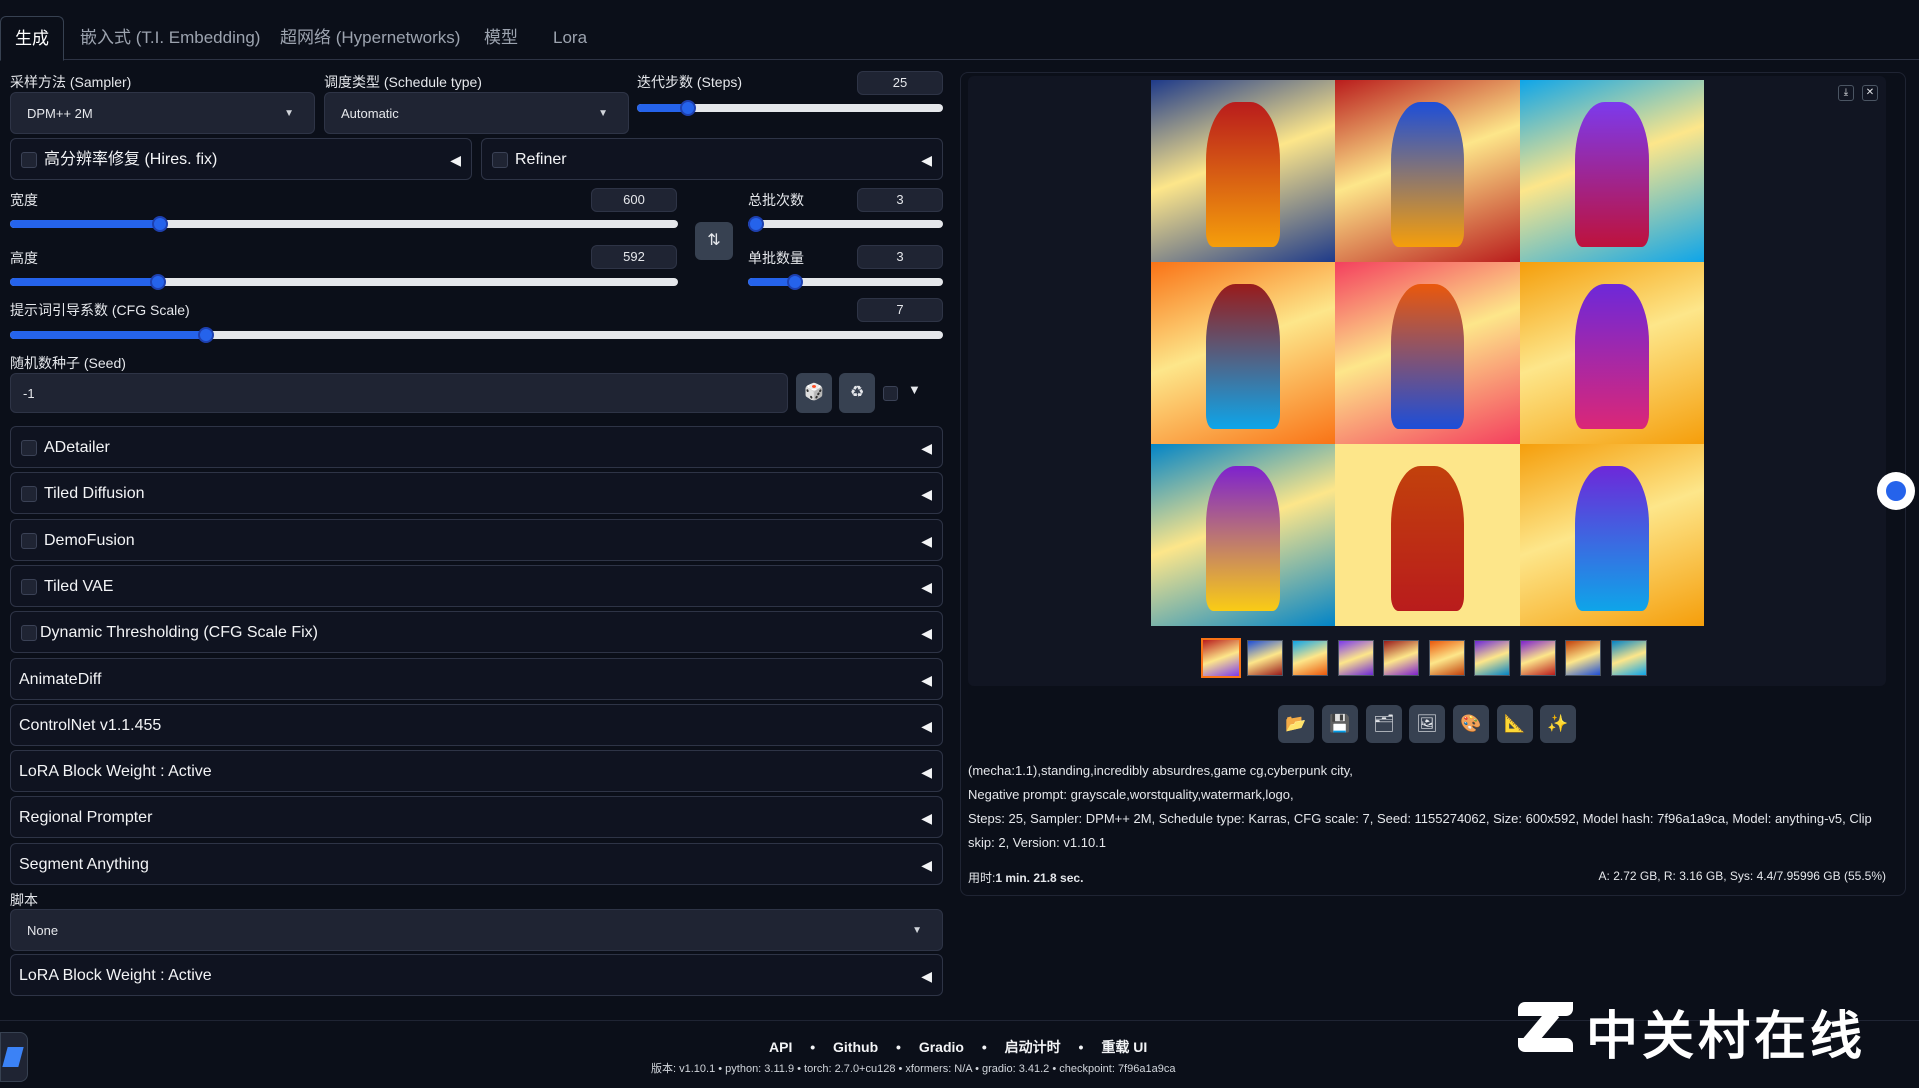 This screenshot has height=1088, width=1919. What do you see at coordinates (855, 1047) in the screenshot?
I see `footer-link-github: Github` at bounding box center [855, 1047].